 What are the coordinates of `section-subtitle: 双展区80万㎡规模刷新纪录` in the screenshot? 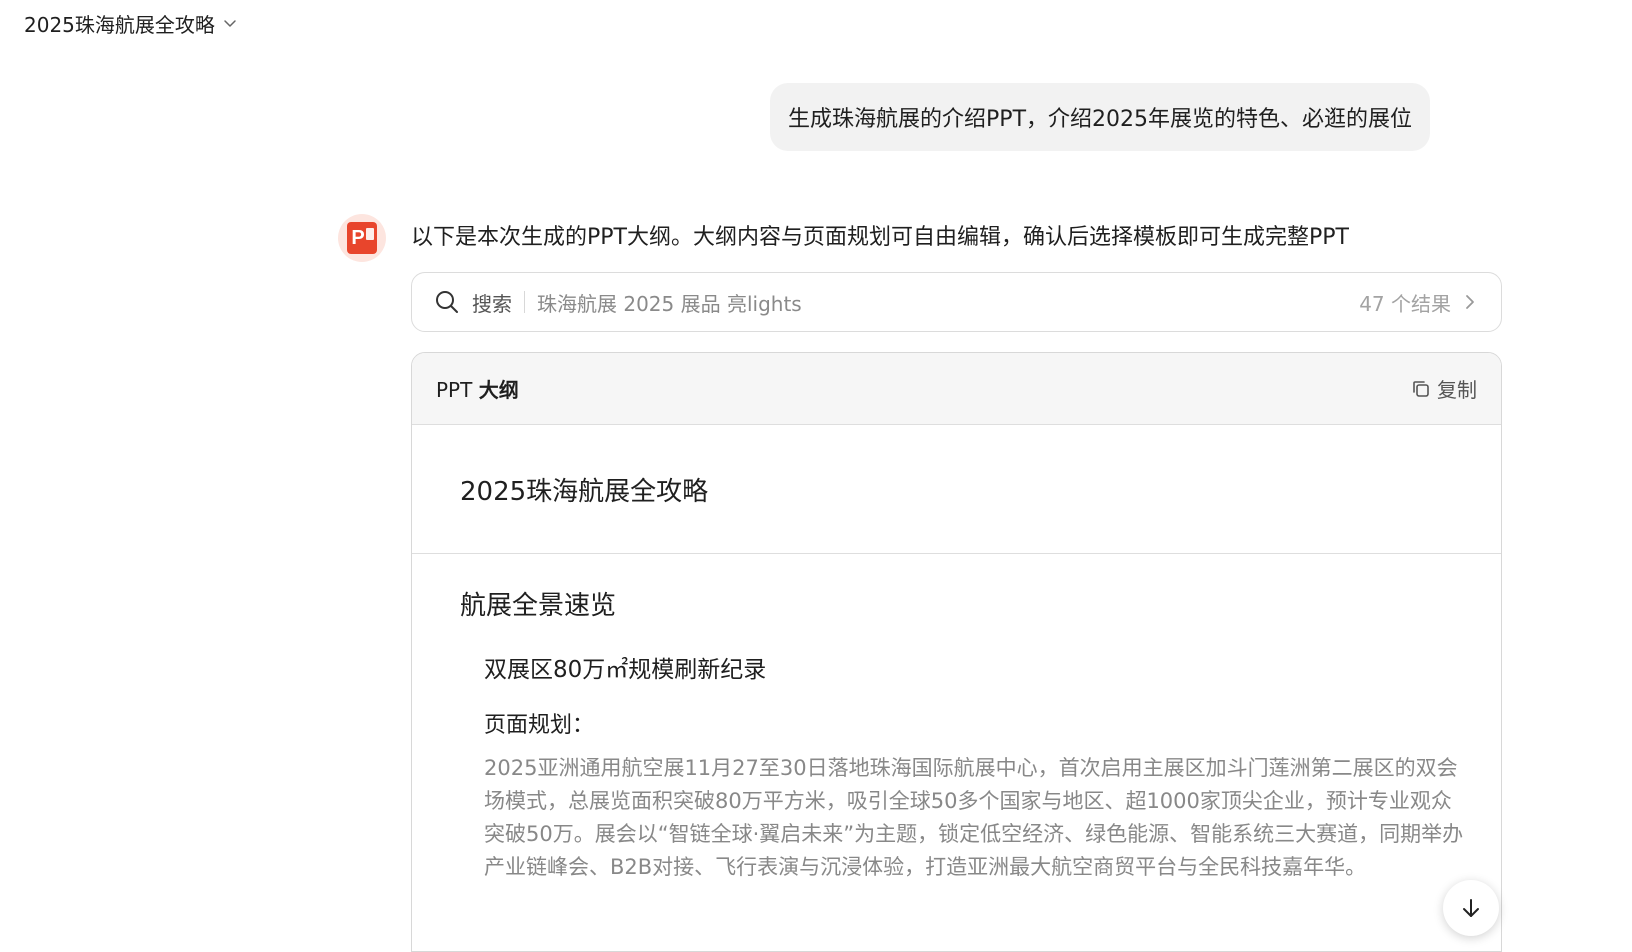 It's located at (968, 670).